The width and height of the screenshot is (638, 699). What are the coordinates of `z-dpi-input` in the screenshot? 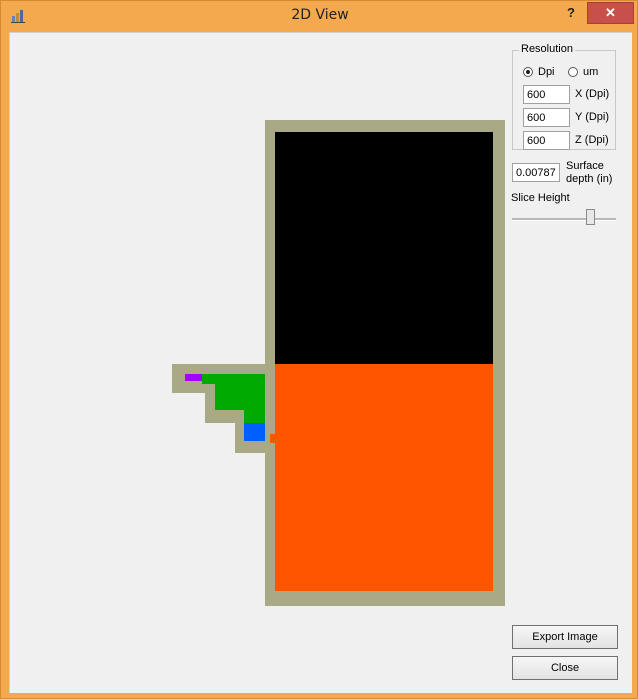 It's located at (546, 140).